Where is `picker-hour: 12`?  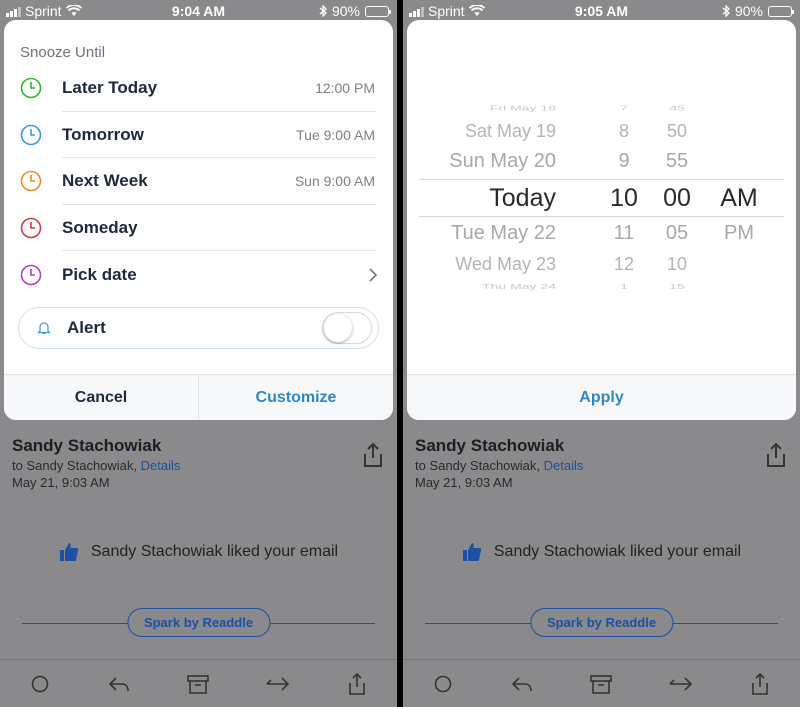 picker-hour: 12 is located at coordinates (624, 264).